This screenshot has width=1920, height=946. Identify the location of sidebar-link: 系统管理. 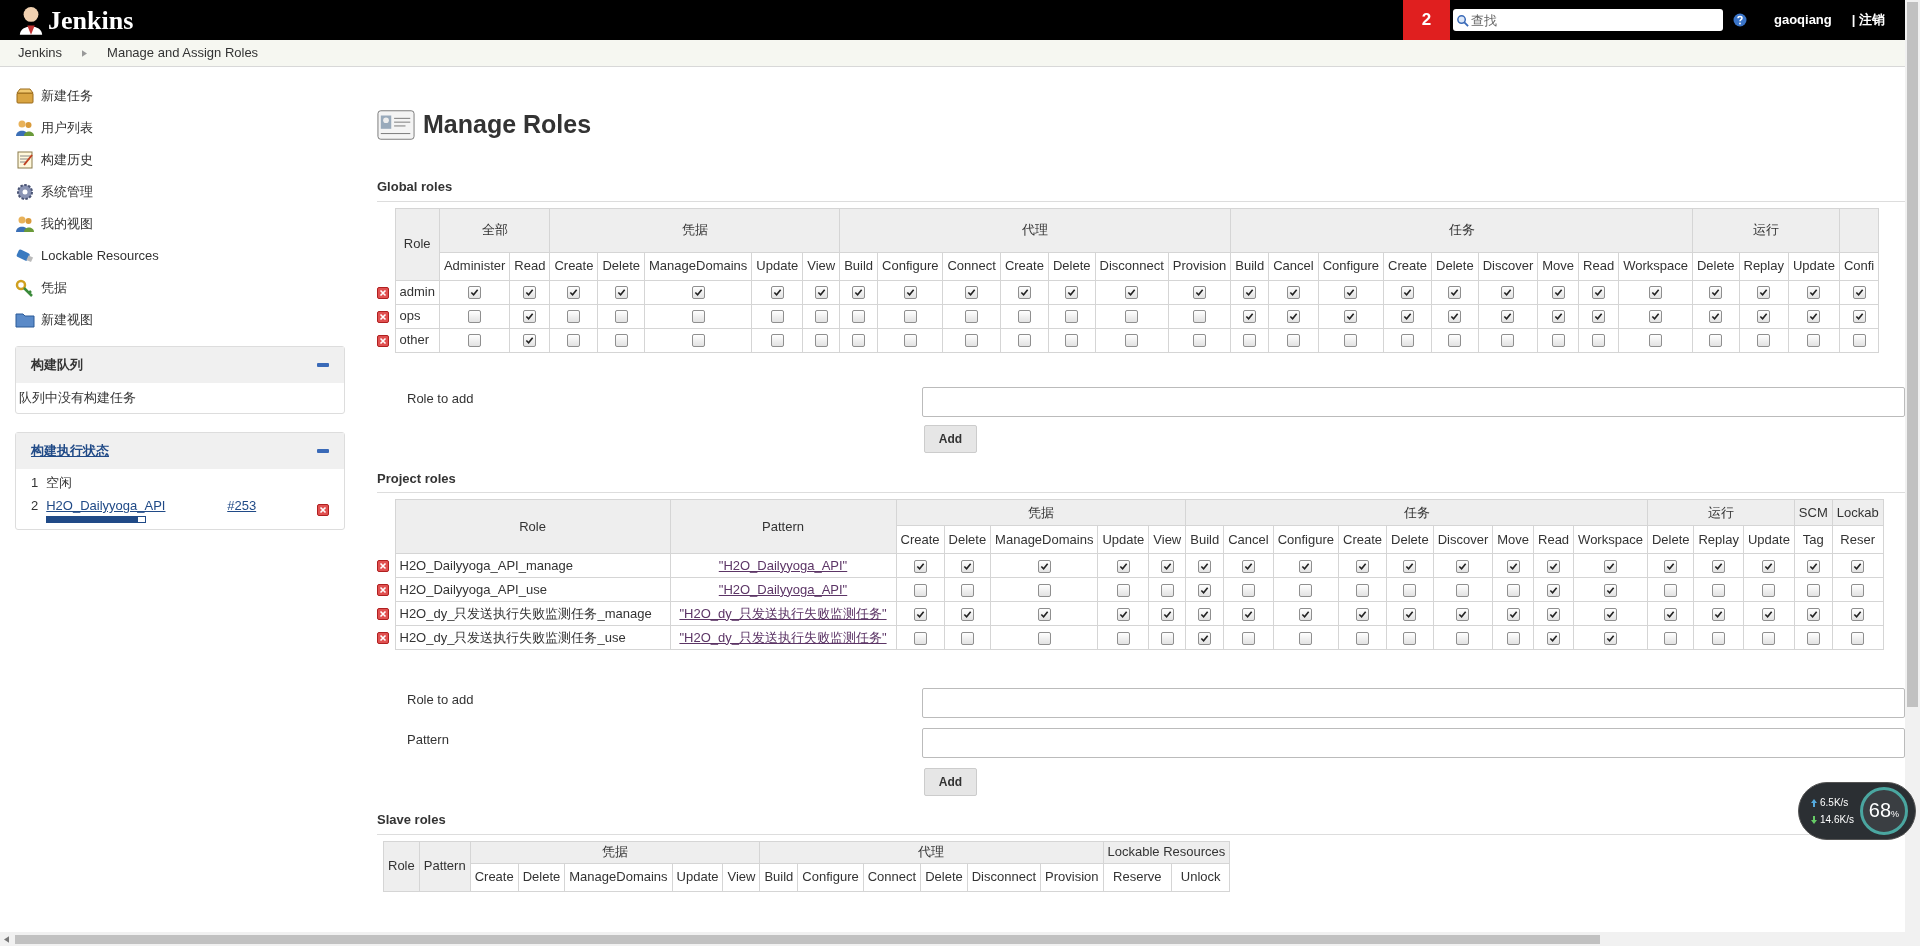
(67, 192).